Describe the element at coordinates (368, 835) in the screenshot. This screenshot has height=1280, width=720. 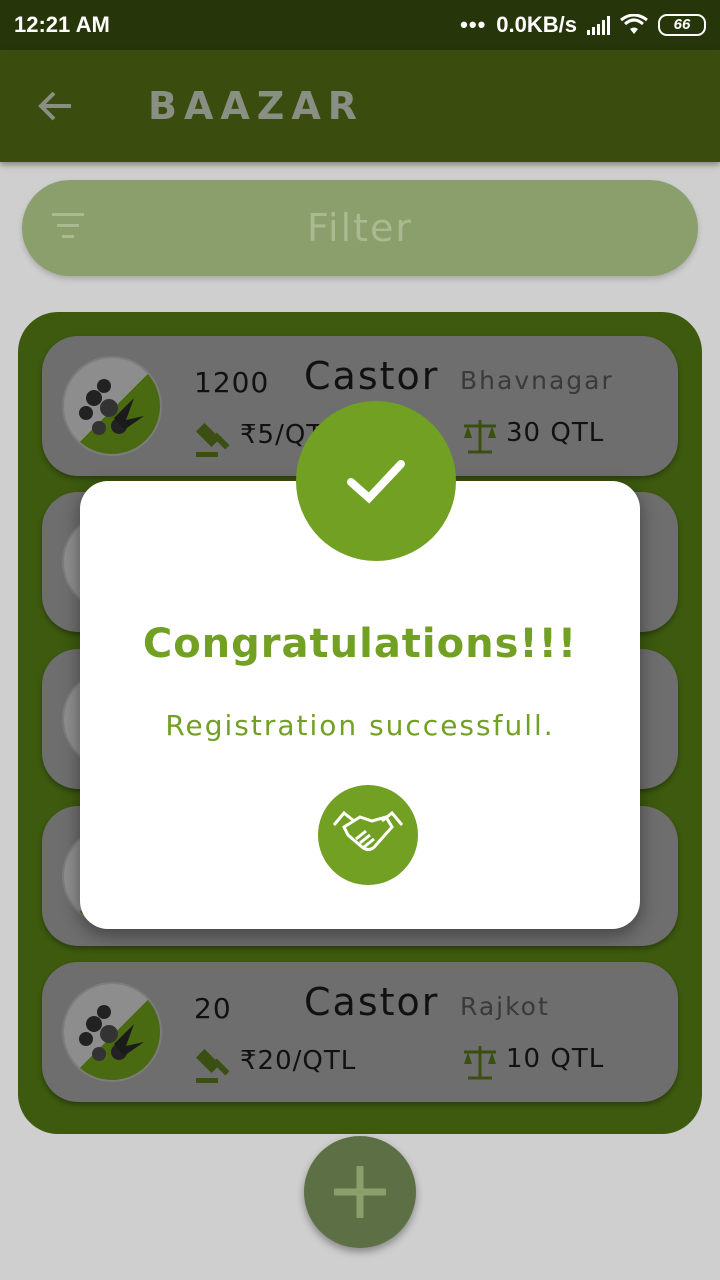
I see `handshake-icon` at that location.